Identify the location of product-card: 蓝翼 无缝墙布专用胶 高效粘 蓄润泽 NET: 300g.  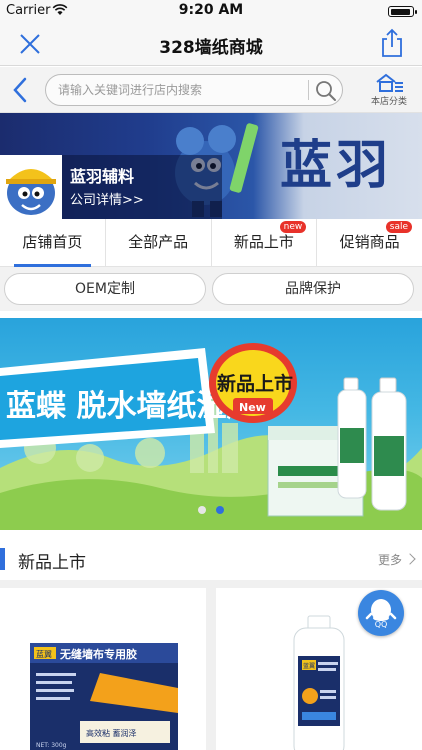
(103, 669).